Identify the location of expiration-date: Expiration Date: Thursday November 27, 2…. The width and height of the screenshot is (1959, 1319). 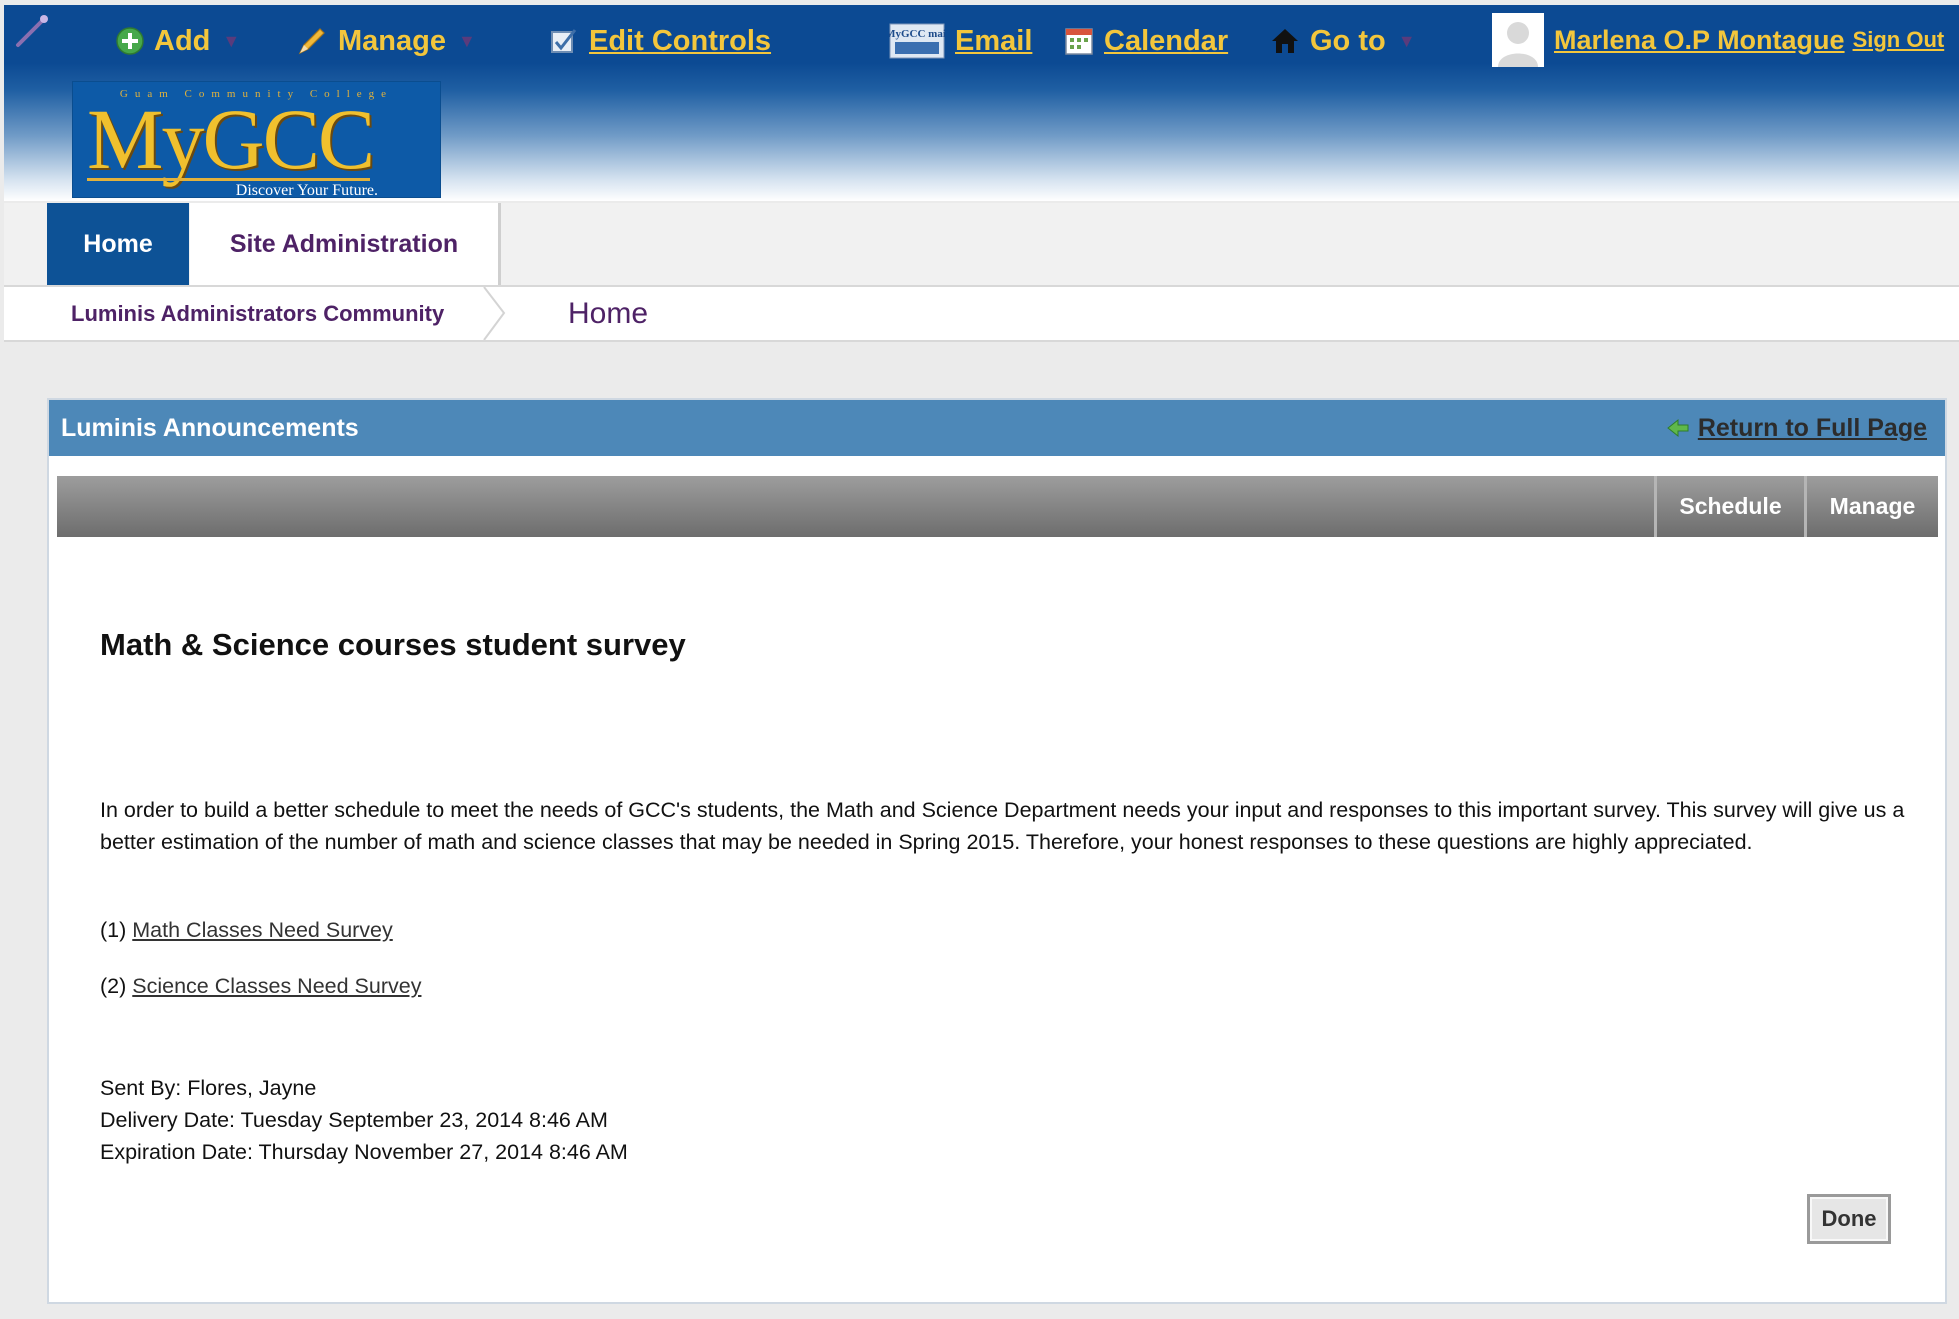
(364, 1152).